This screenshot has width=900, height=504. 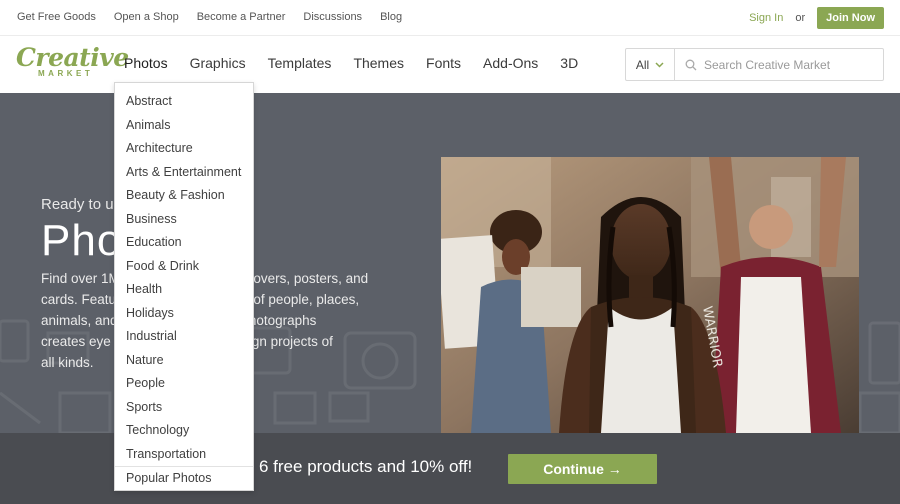 I want to click on menu-item-holidays: Holidays, so click(x=150, y=313).